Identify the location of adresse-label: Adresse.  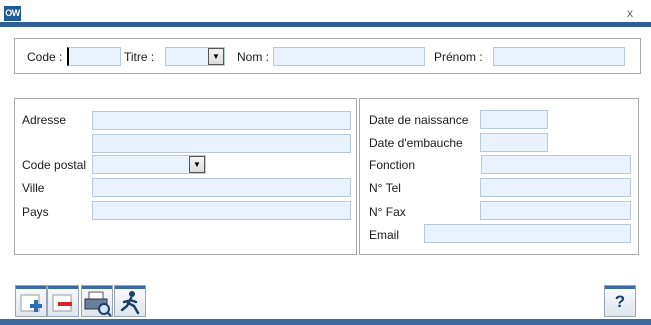
(44, 120).